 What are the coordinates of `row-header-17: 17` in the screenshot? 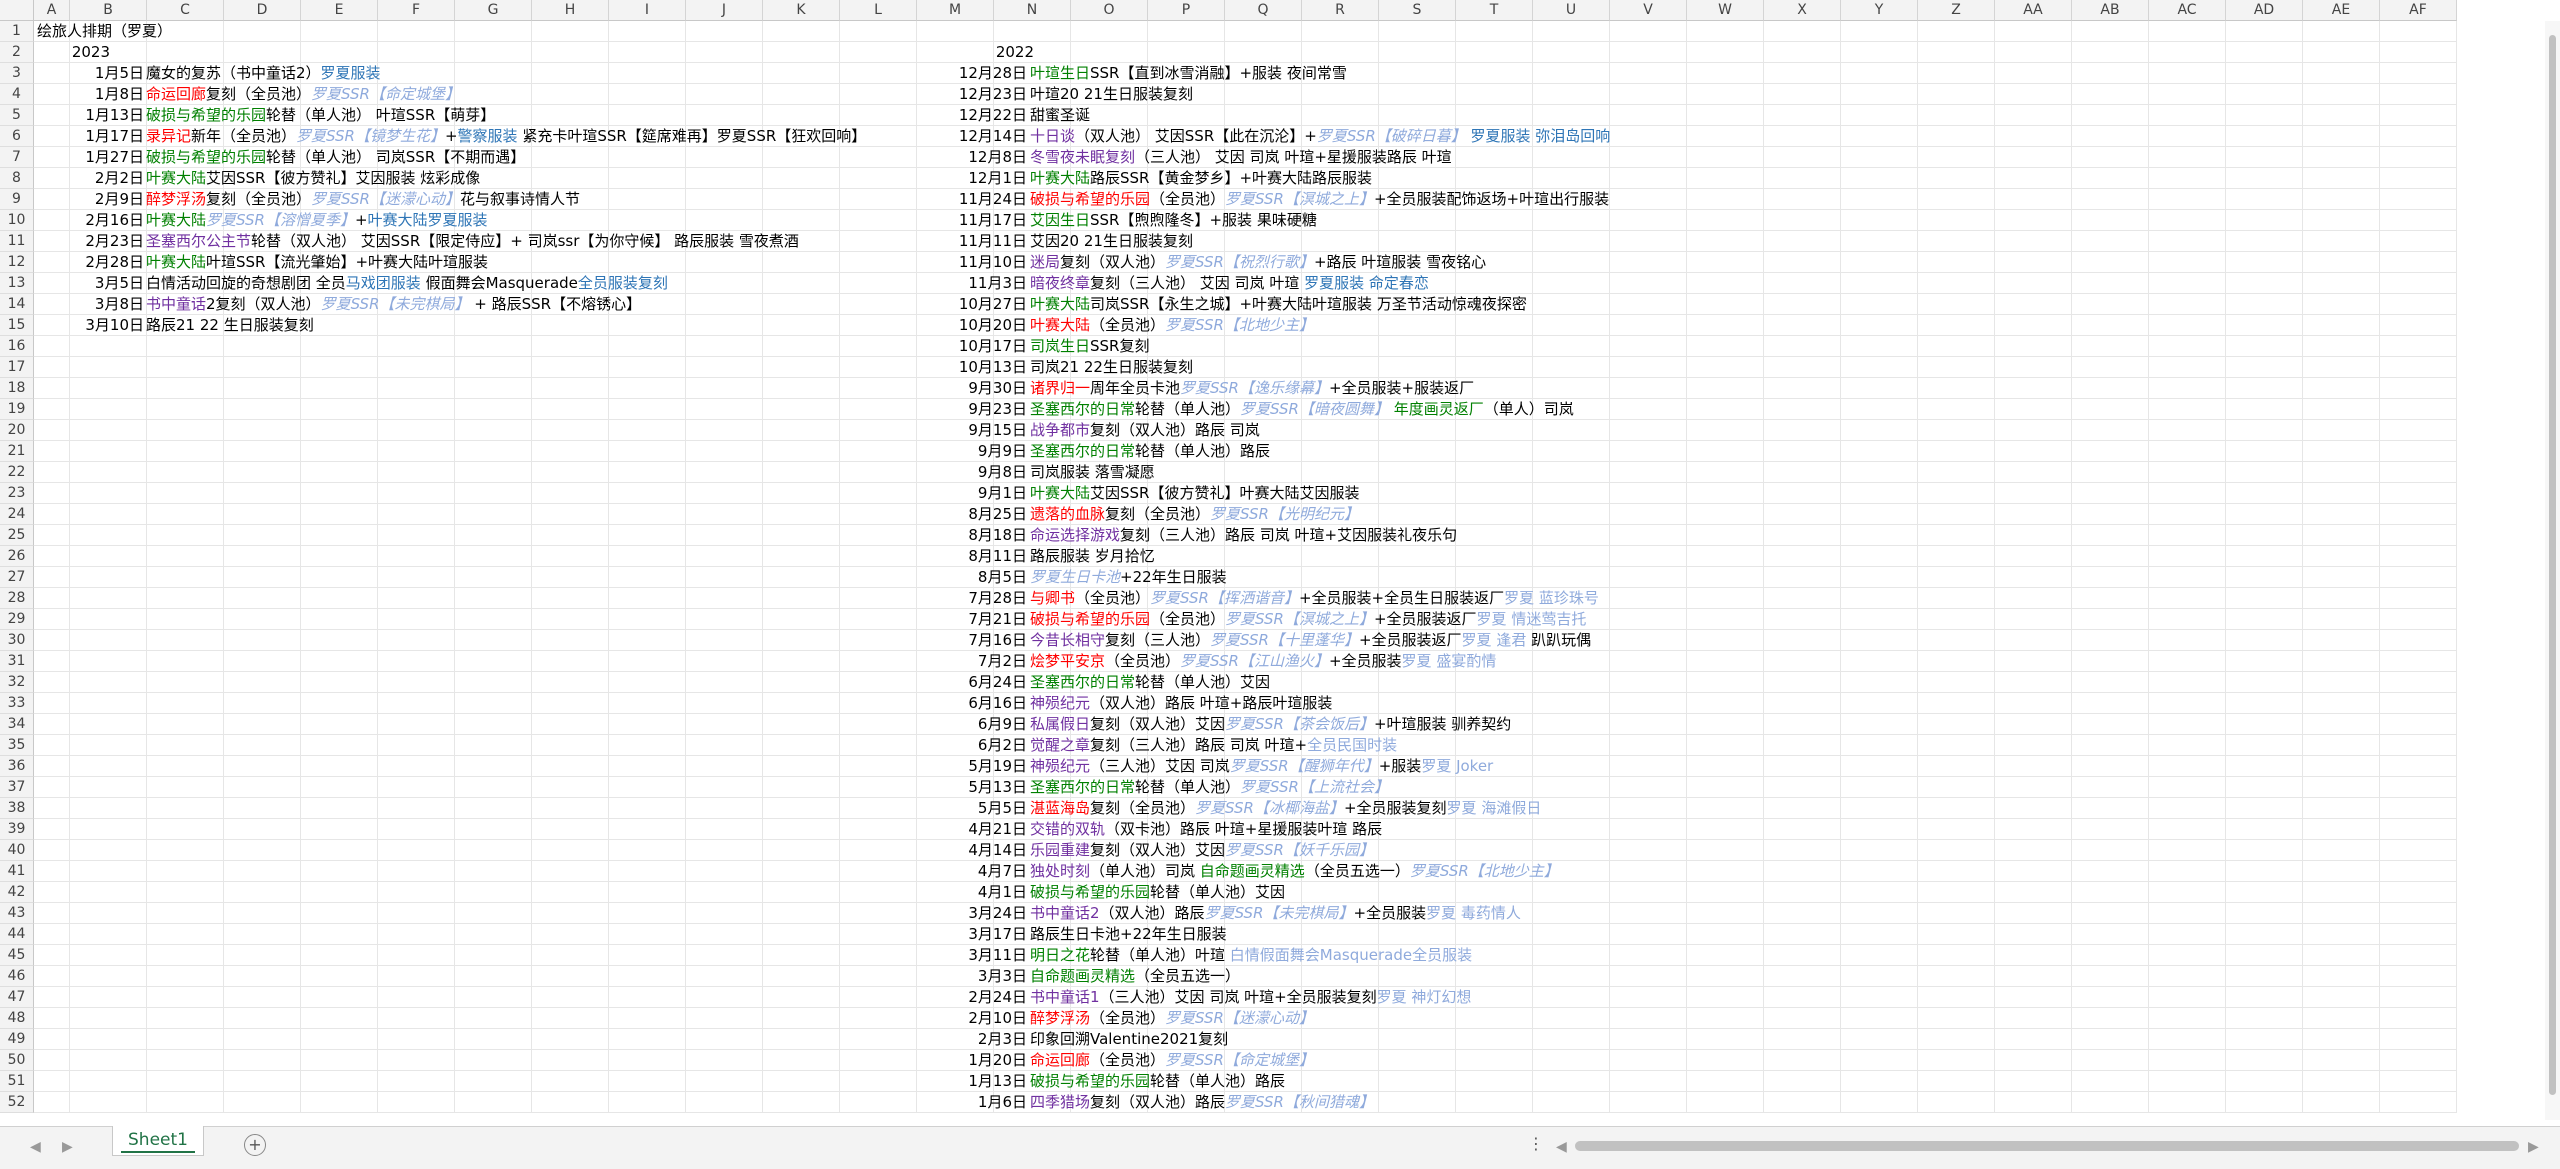 It's located at (17, 367).